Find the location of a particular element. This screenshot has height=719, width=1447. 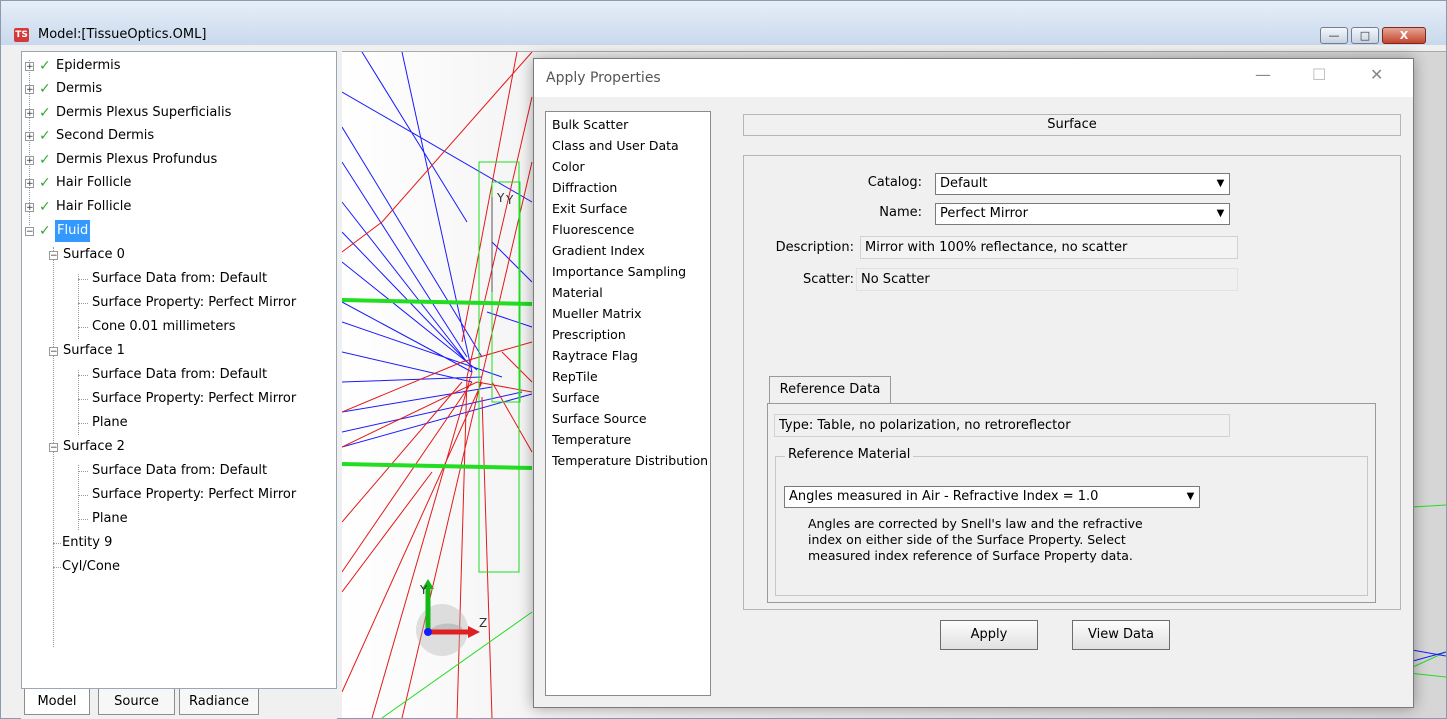

list-item-surface-selected: Surface is located at coordinates (576, 397).